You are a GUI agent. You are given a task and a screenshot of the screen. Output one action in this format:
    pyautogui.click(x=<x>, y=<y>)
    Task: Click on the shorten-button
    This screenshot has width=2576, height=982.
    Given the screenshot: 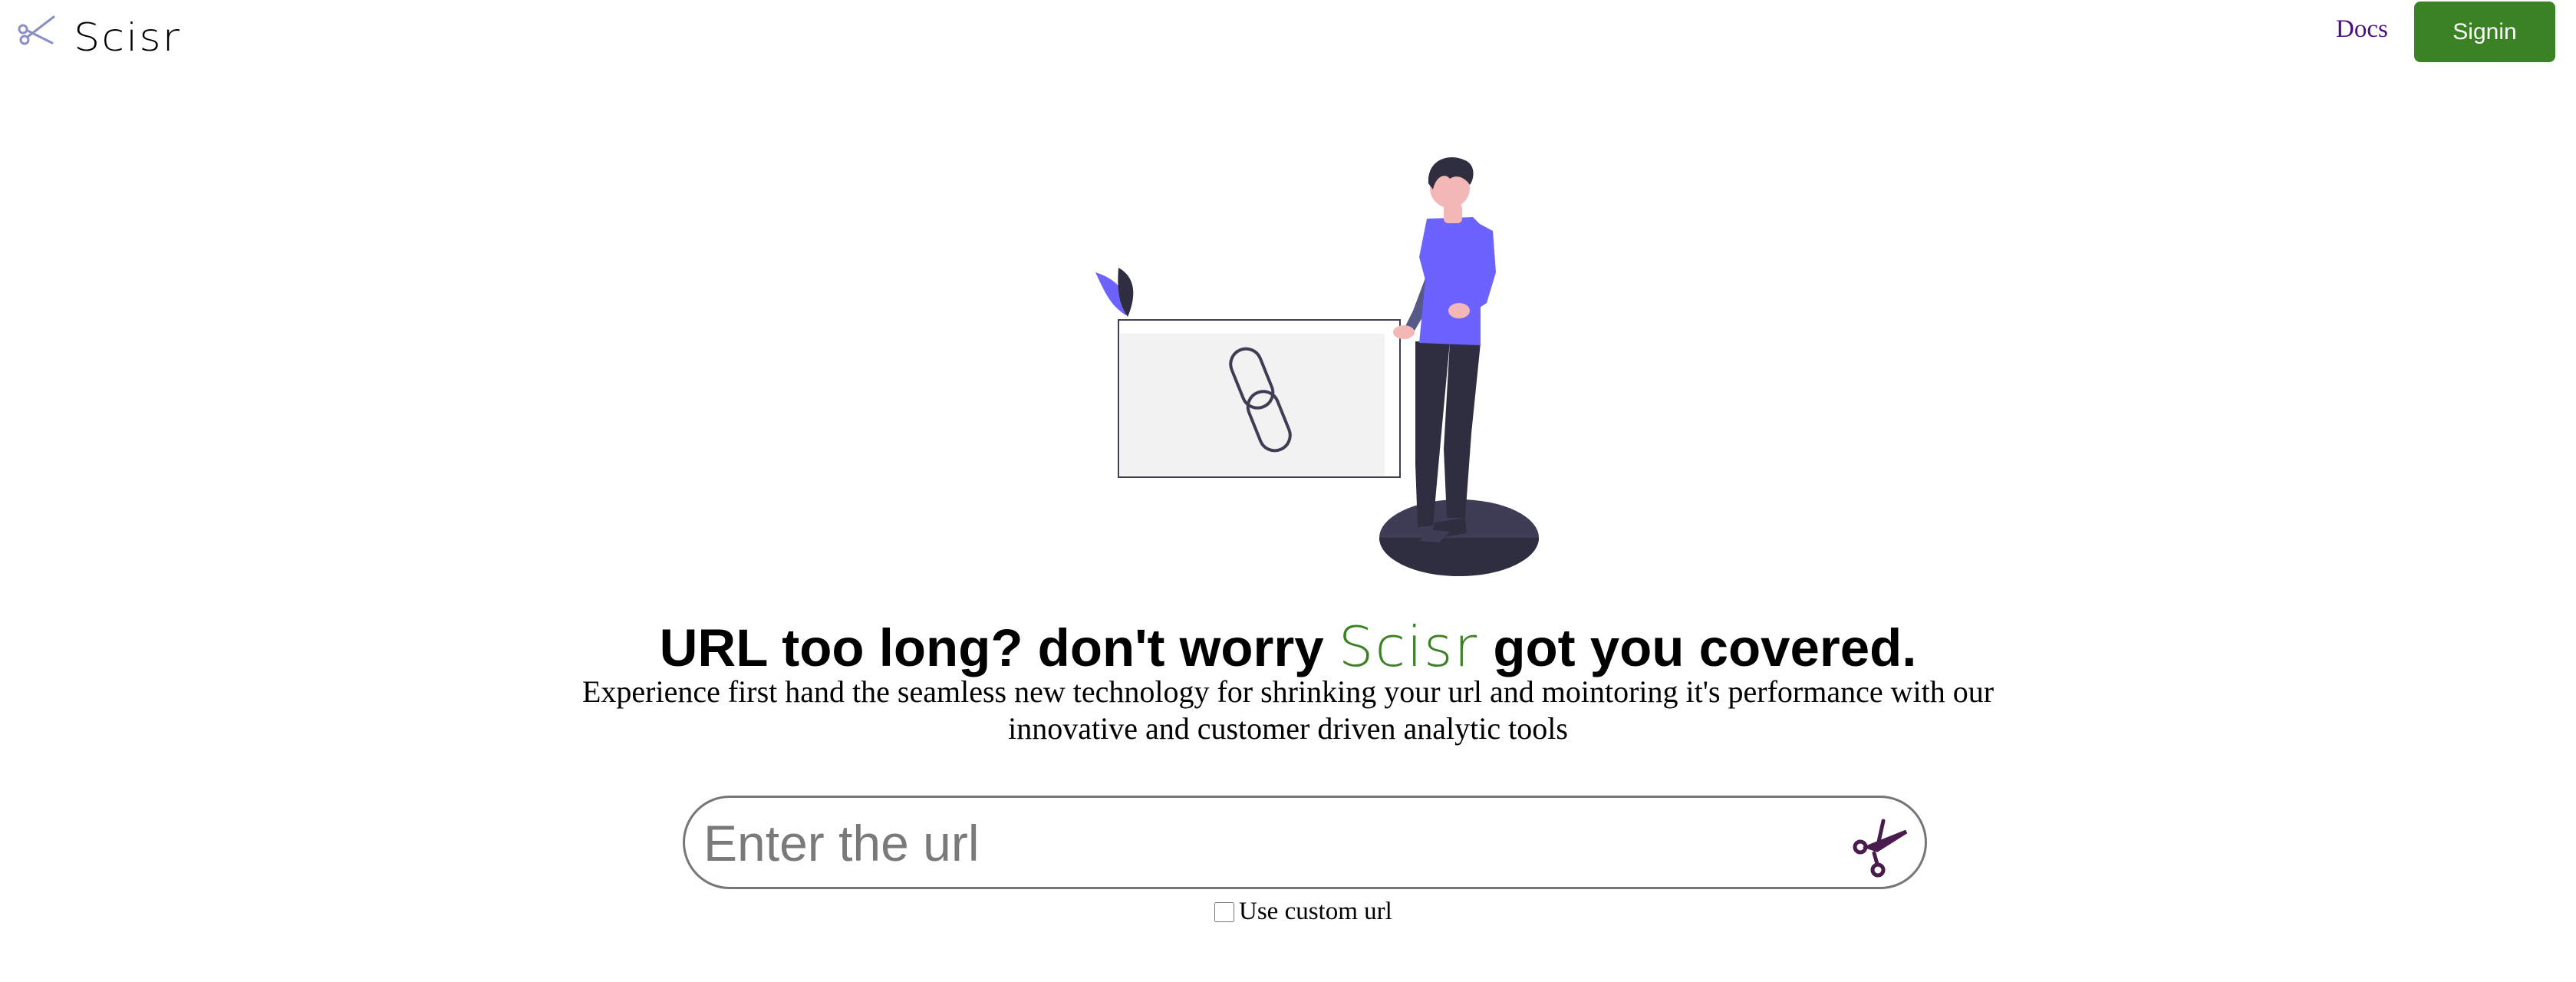 What is the action you would take?
    pyautogui.click(x=1877, y=843)
    